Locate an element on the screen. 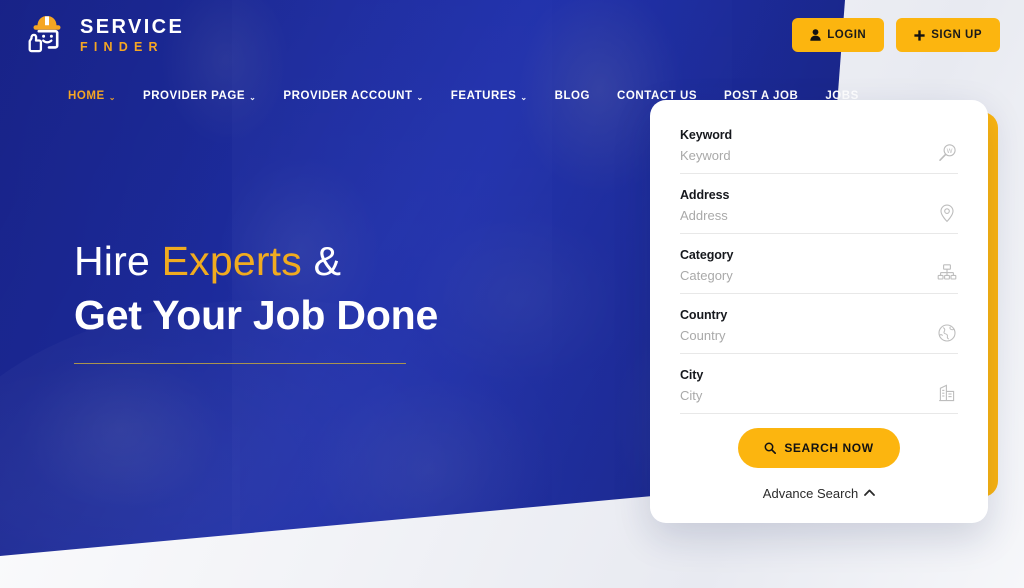 The width and height of the screenshot is (1024, 588). field-label: Country is located at coordinates (704, 315).